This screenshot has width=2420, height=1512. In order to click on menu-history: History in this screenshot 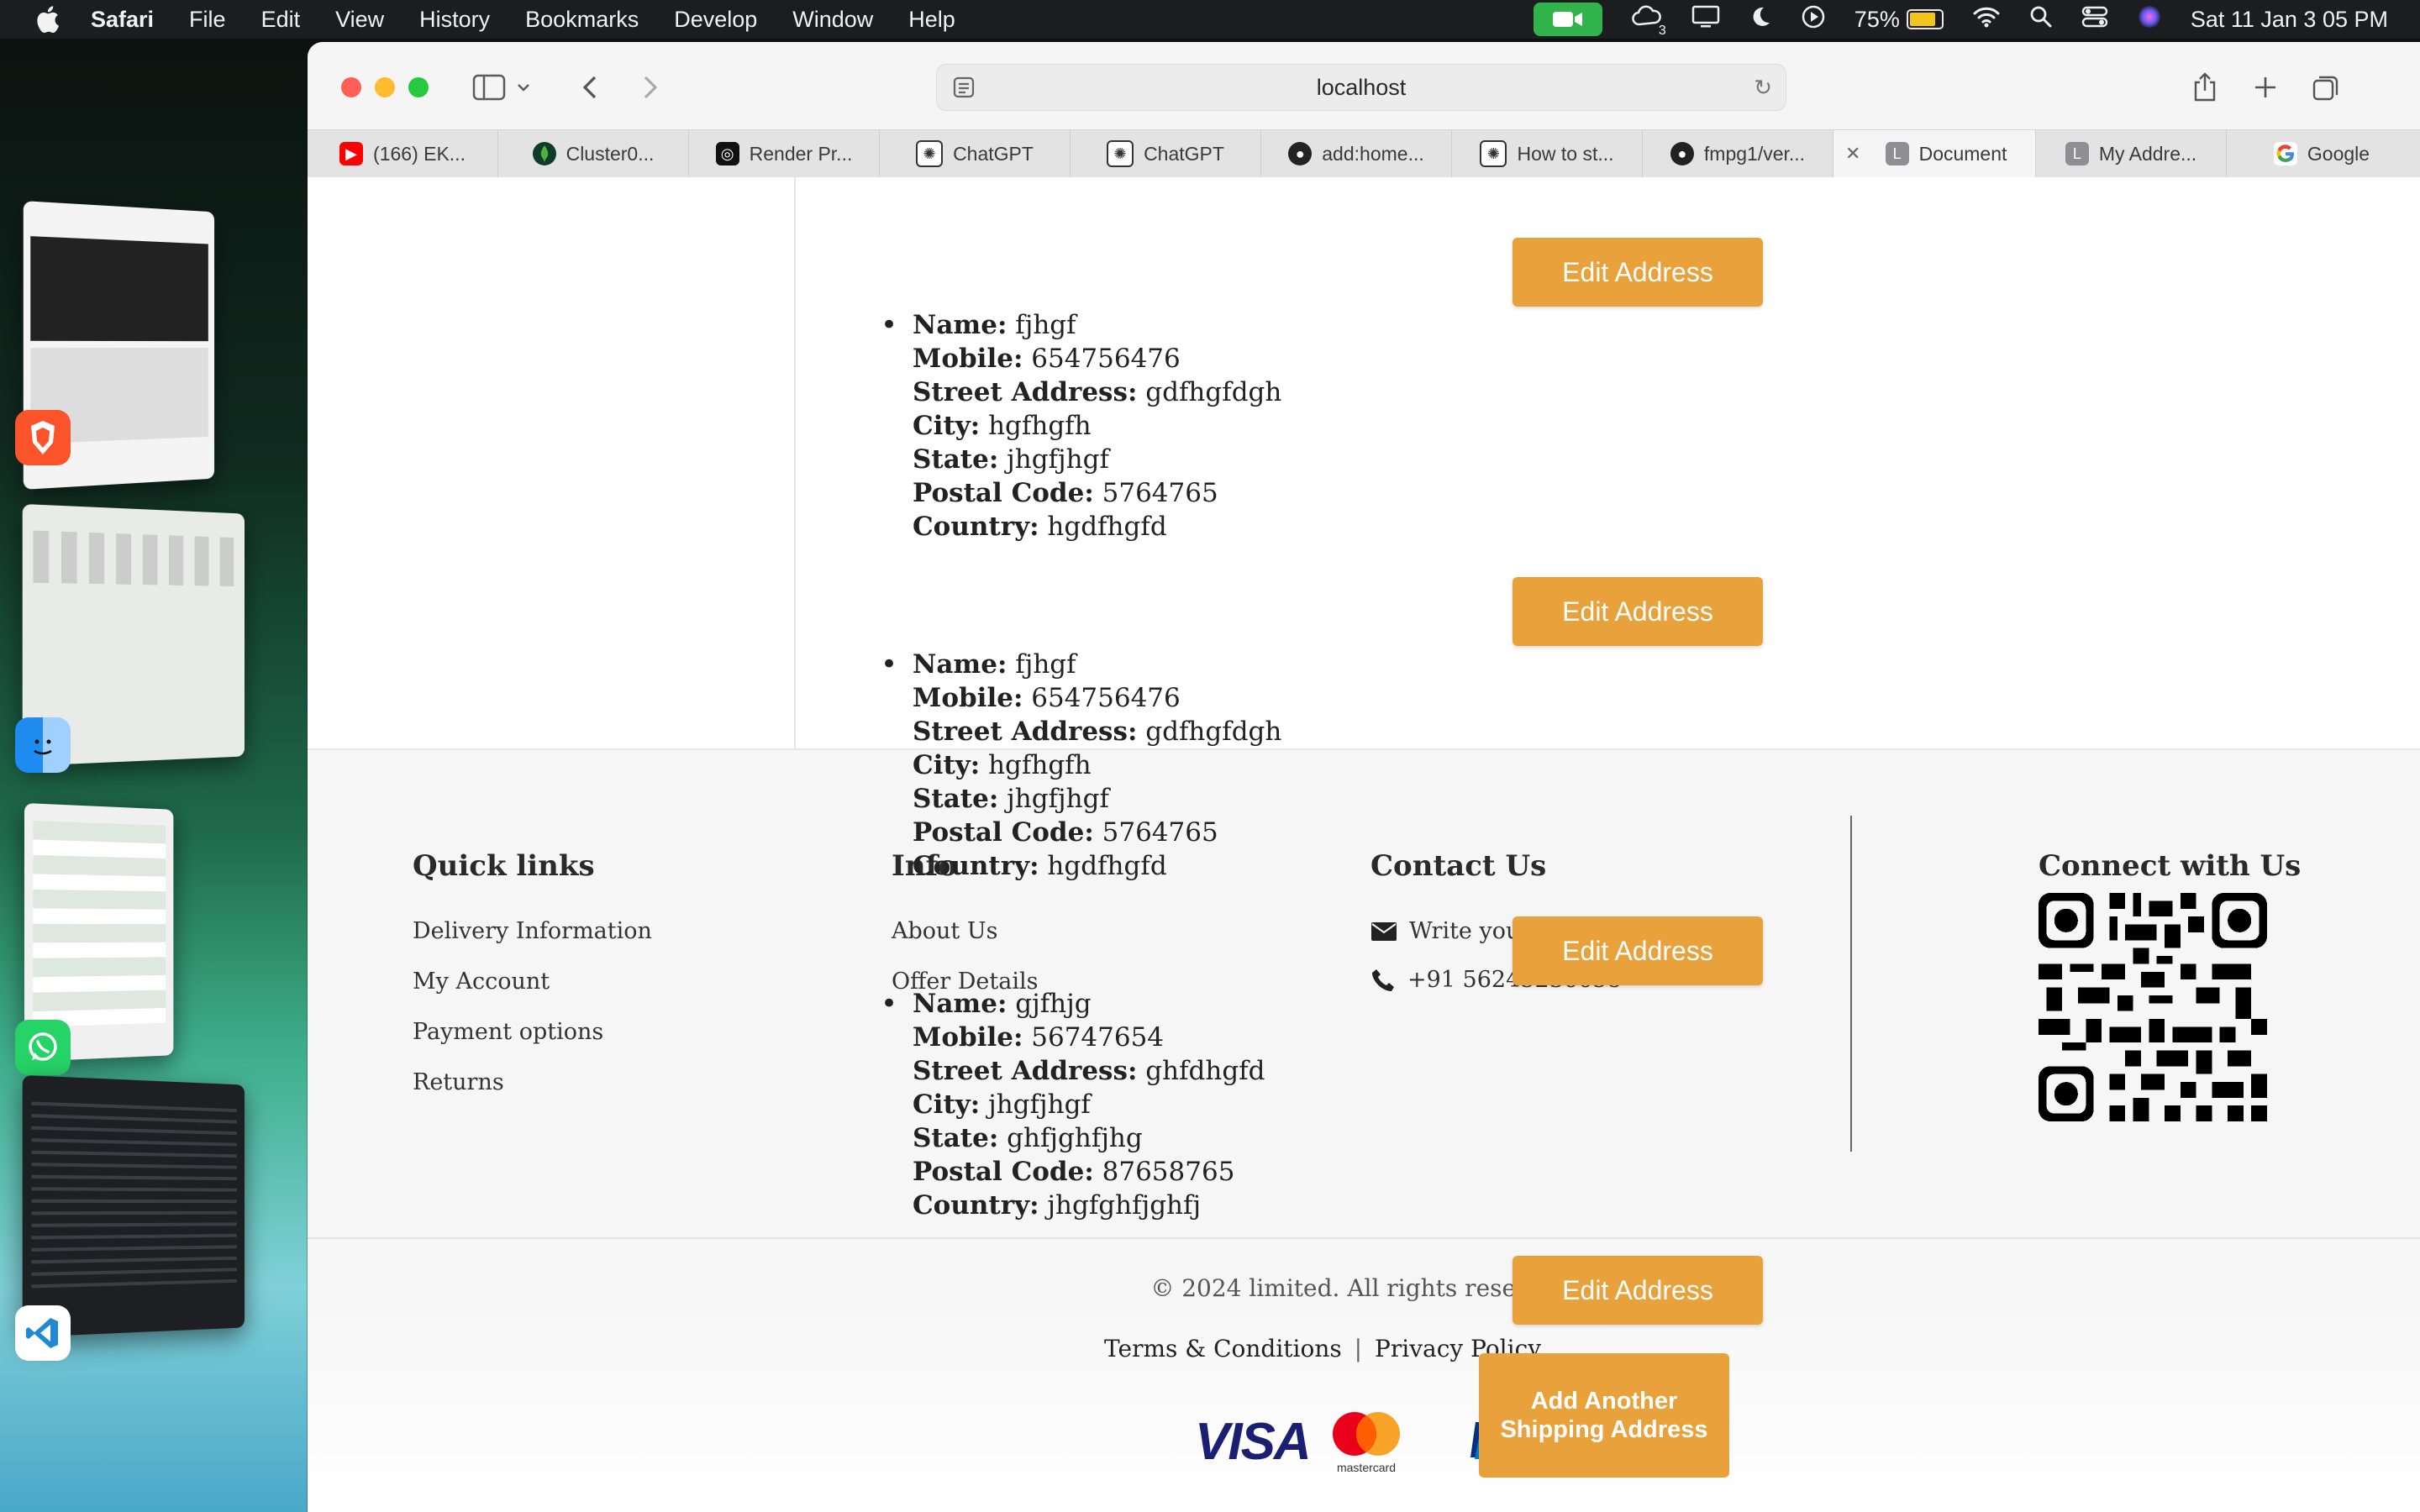, I will do `click(454, 20)`.